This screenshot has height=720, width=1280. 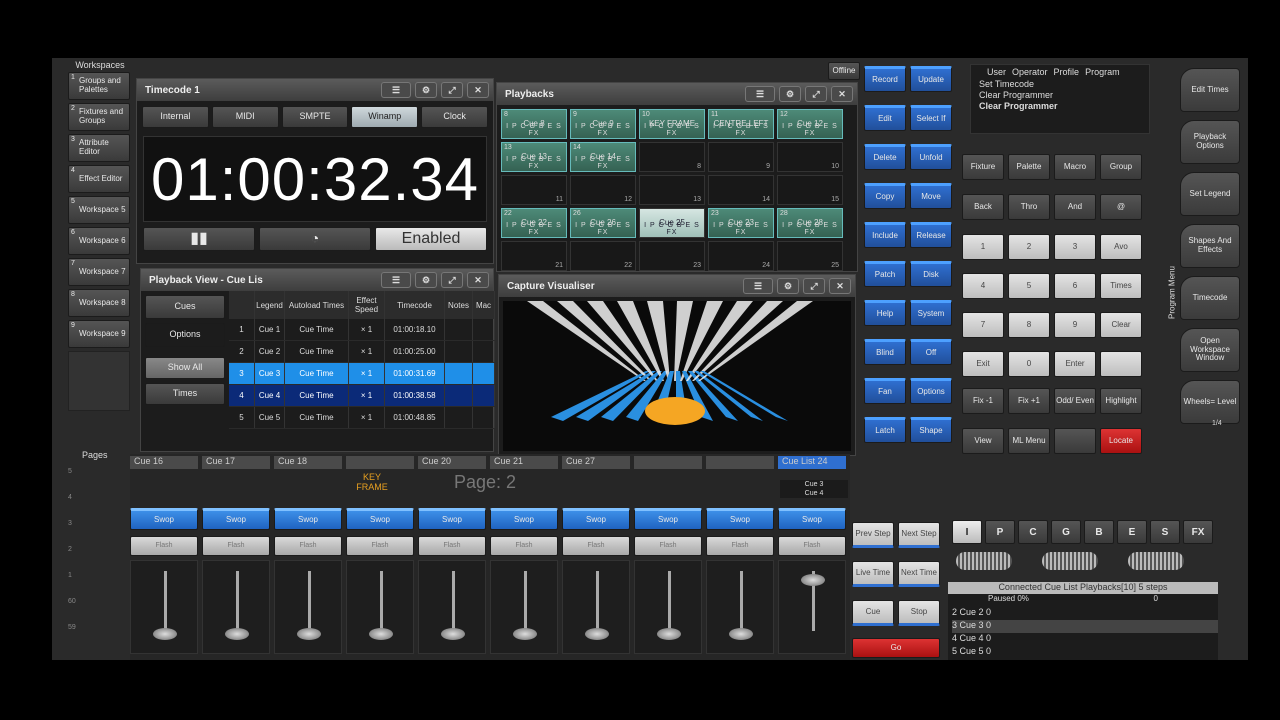 What do you see at coordinates (1210, 402) in the screenshot?
I see `side-menu-wheels-level: Wheels= Level` at bounding box center [1210, 402].